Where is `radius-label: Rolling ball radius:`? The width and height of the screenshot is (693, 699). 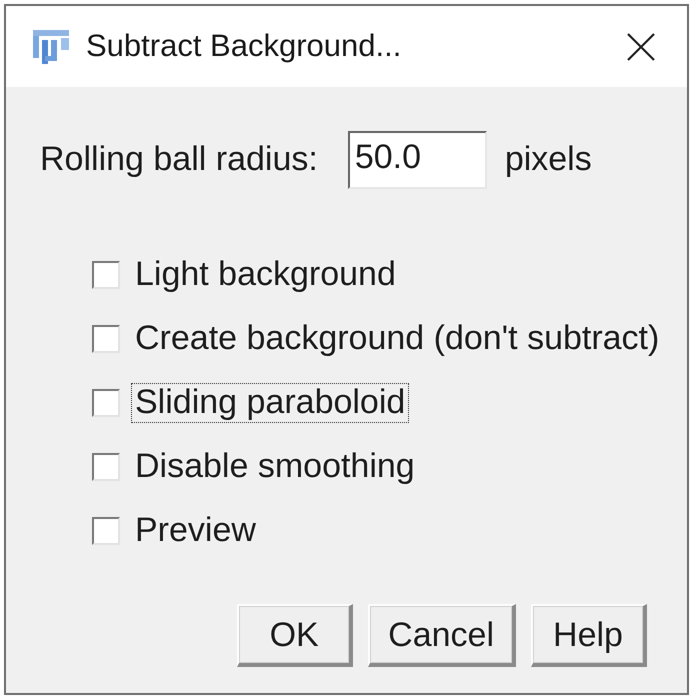
radius-label: Rolling ball radius: is located at coordinates (179, 160).